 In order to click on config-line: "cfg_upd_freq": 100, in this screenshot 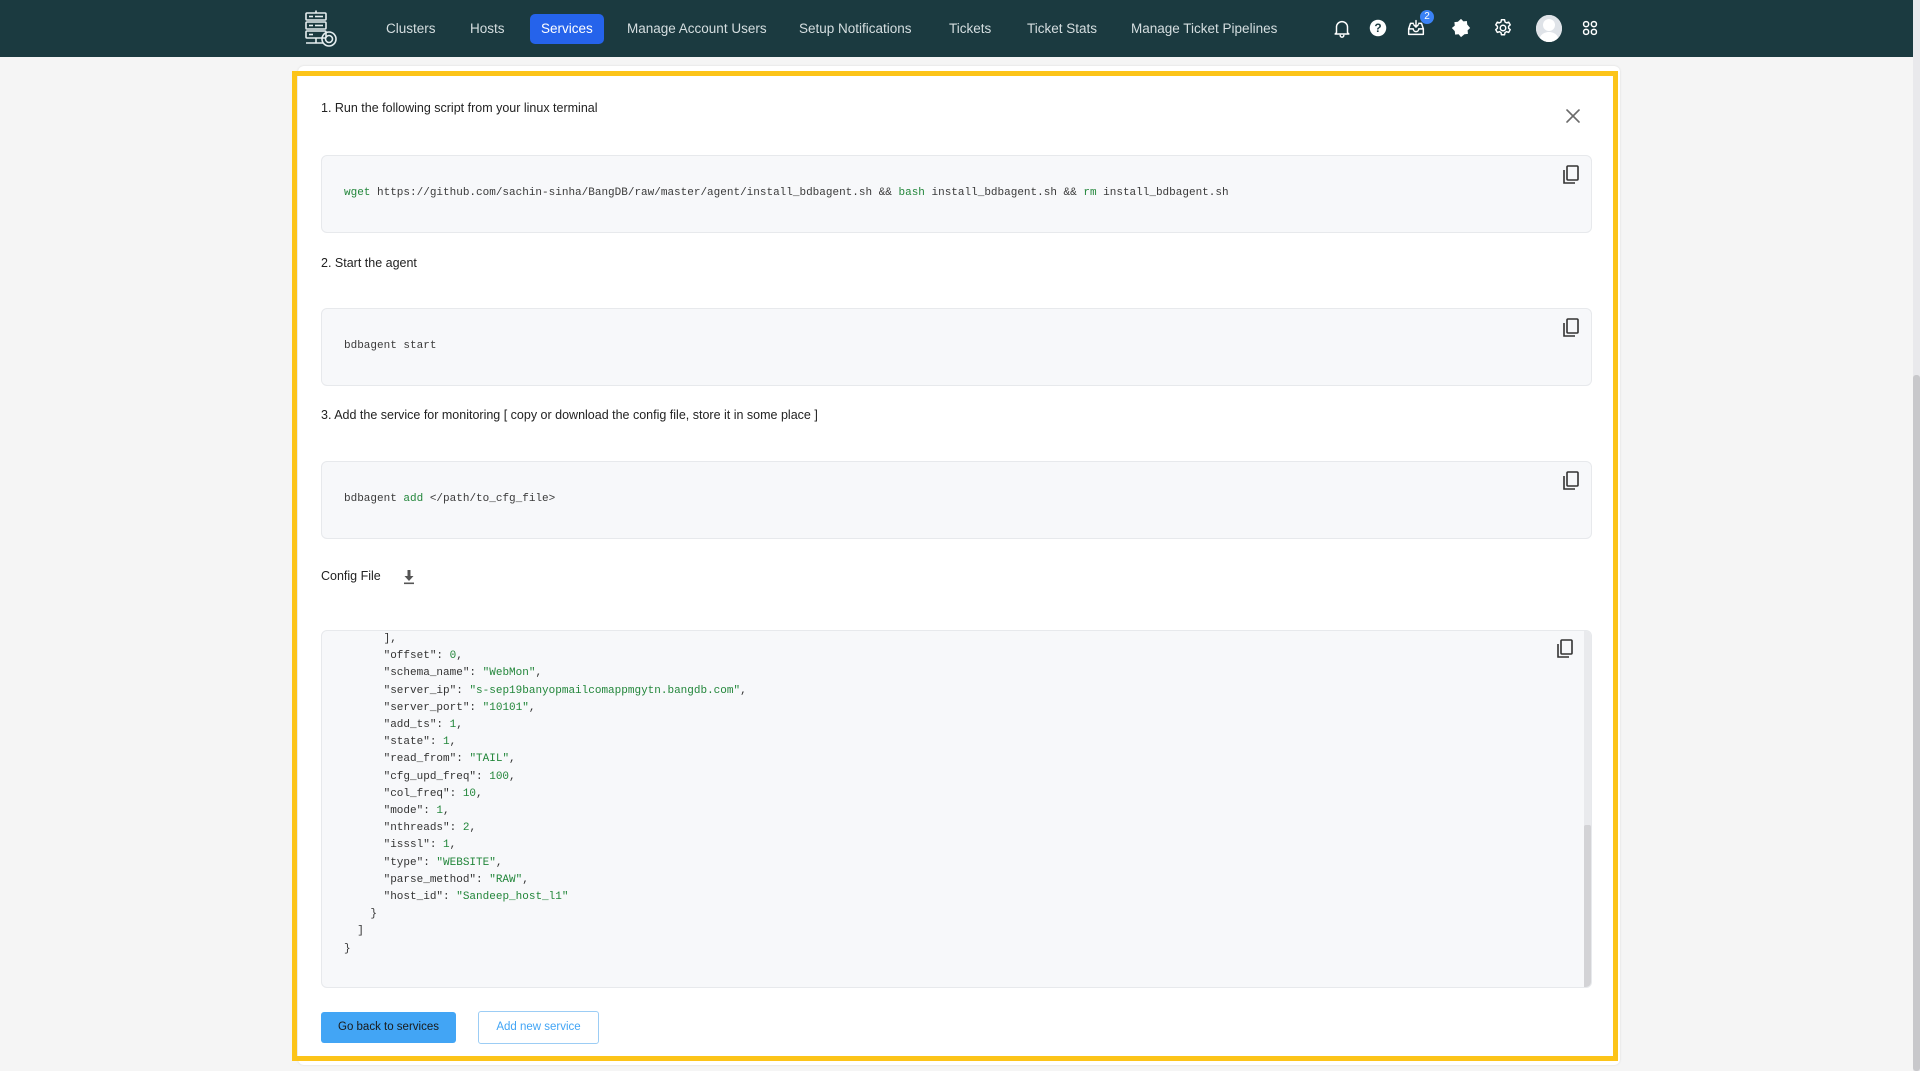, I will do `click(449, 776)`.